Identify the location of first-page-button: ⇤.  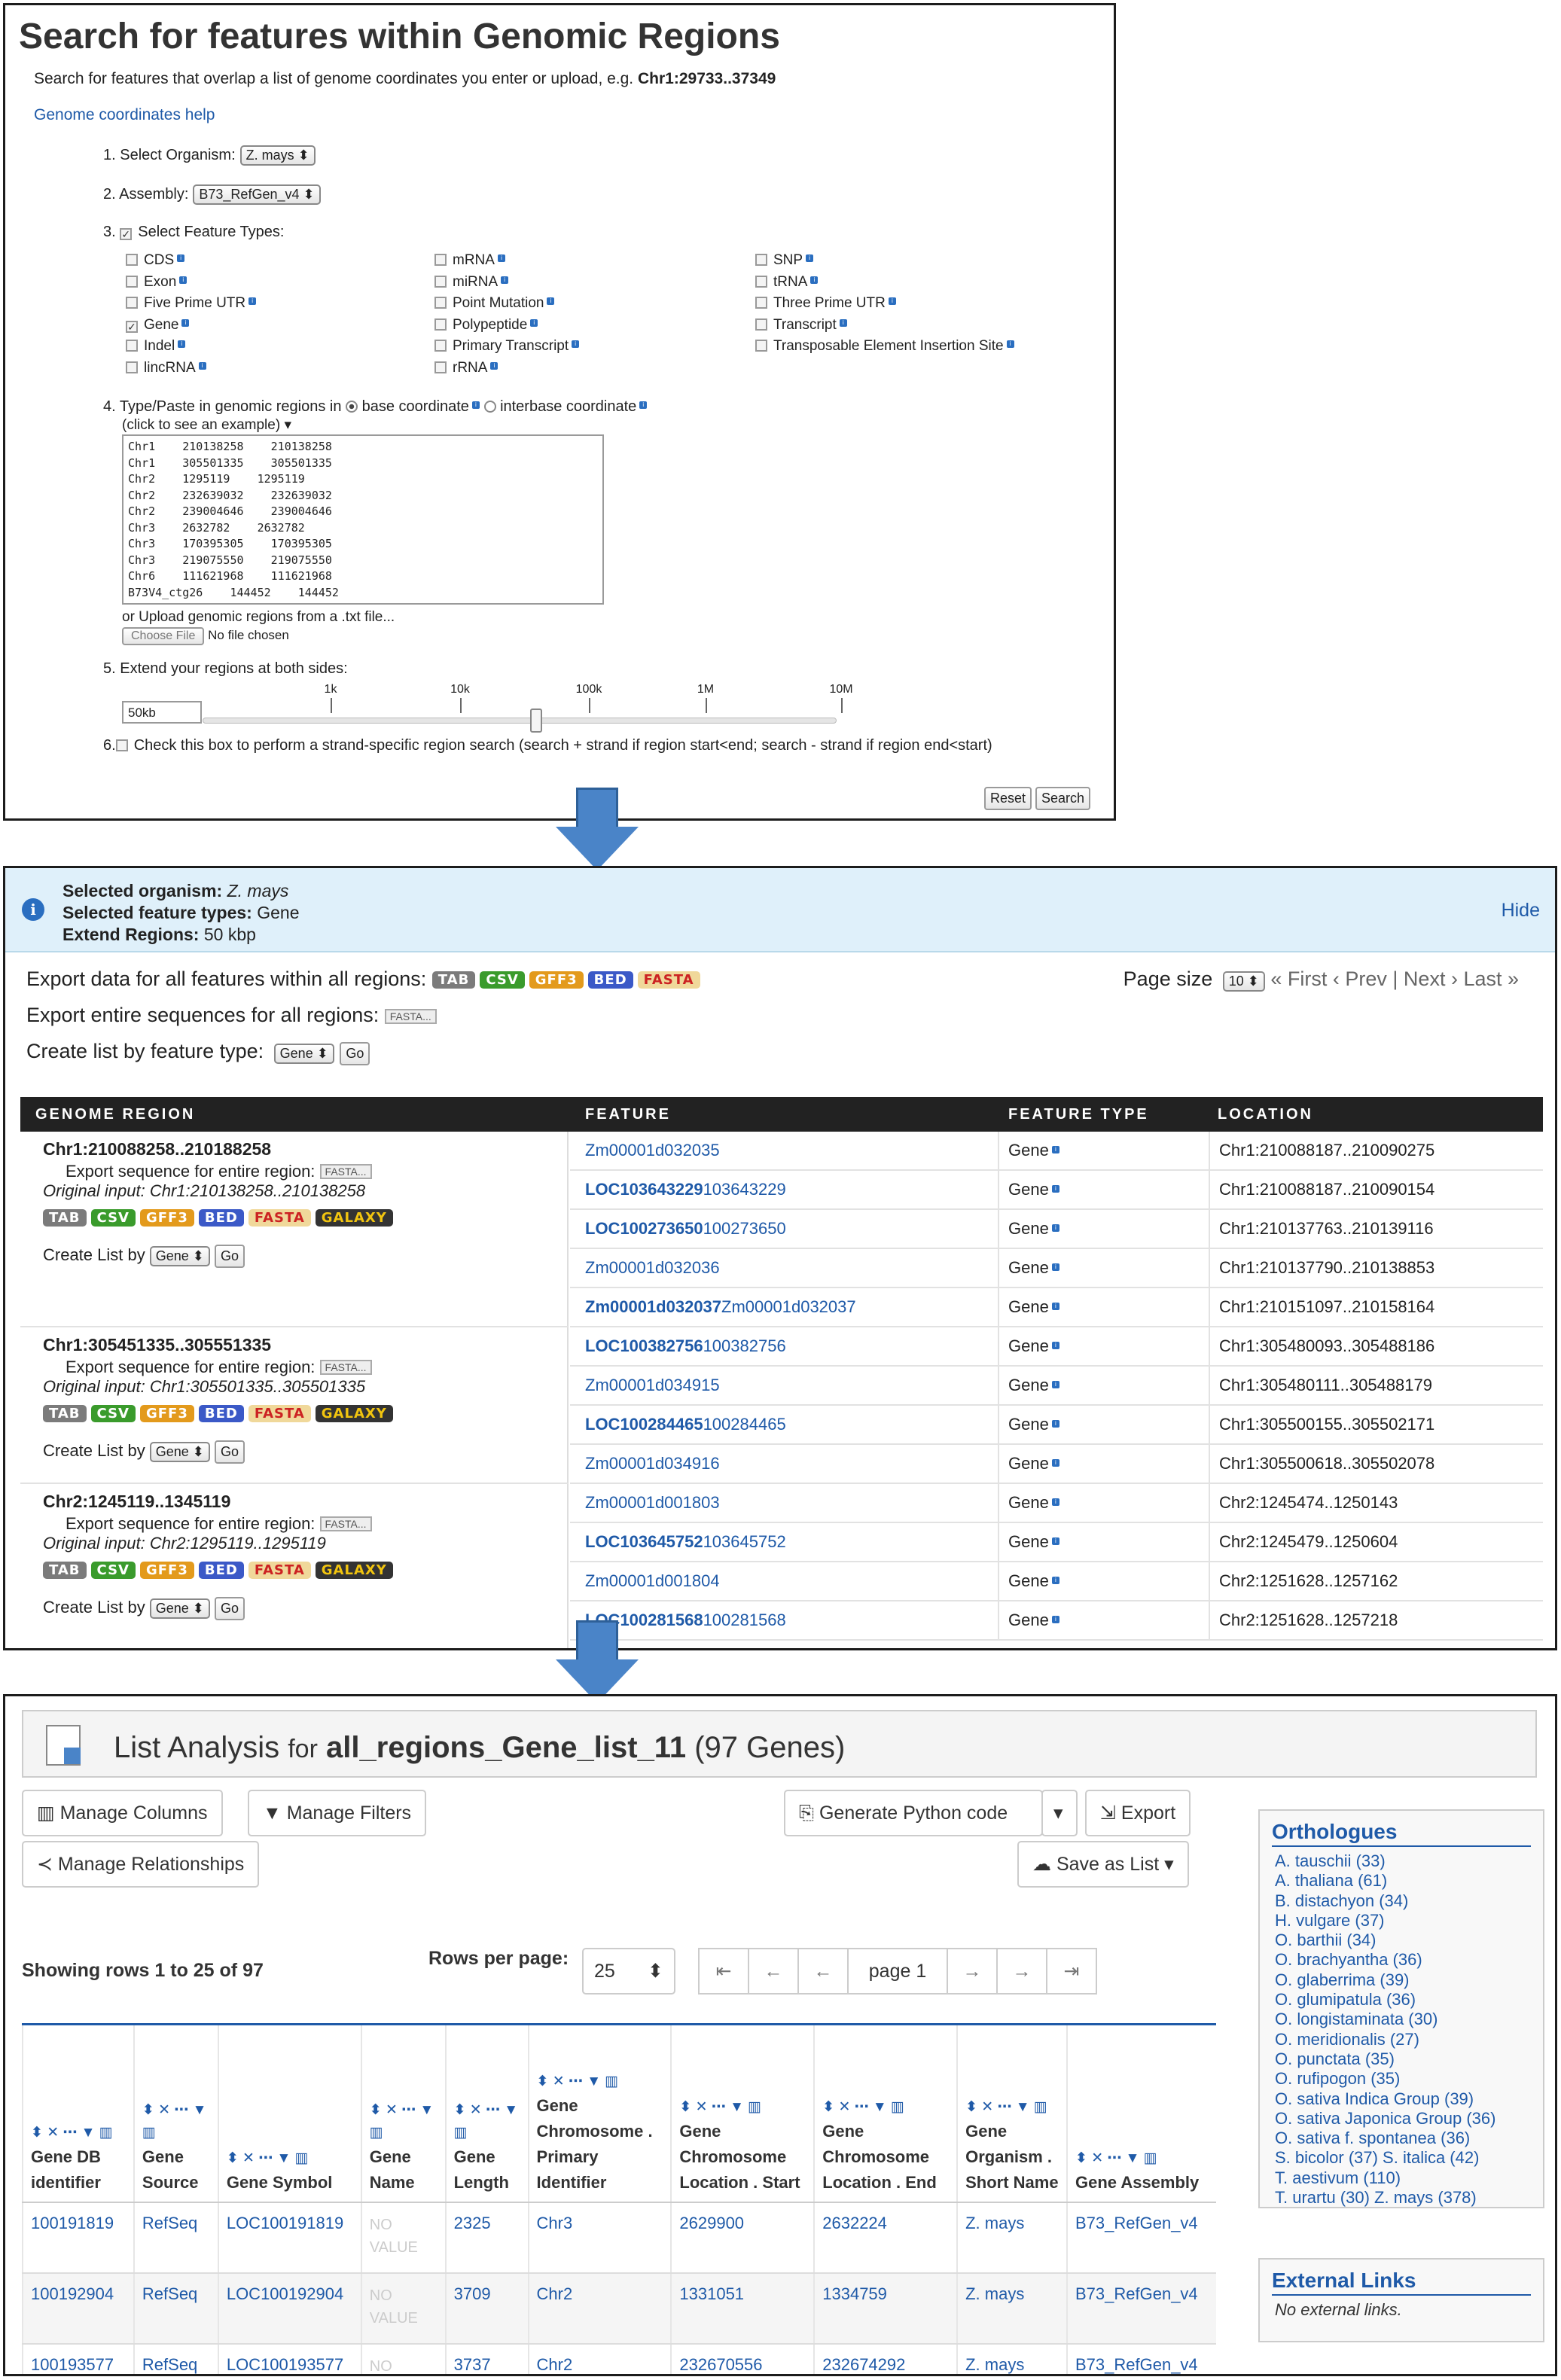
(723, 1971).